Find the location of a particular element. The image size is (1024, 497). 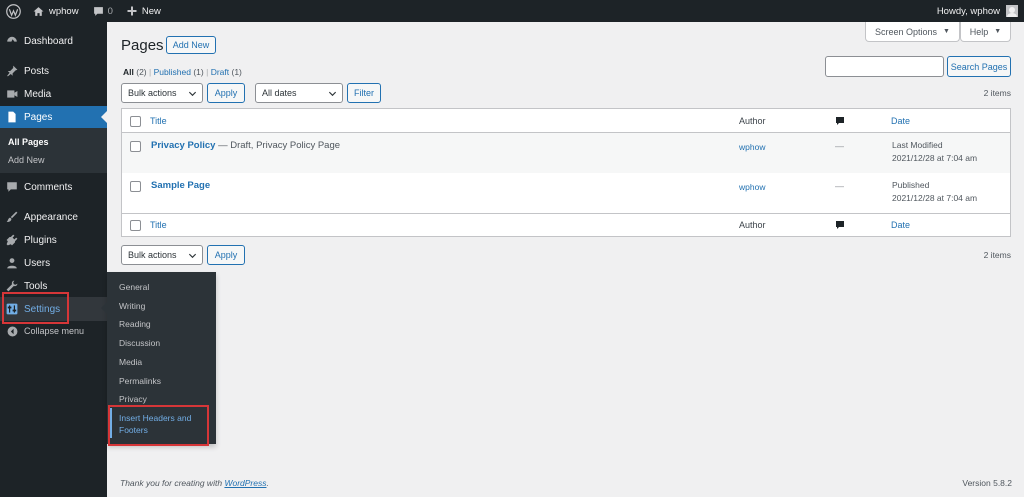

row-comments: — is located at coordinates (839, 146).